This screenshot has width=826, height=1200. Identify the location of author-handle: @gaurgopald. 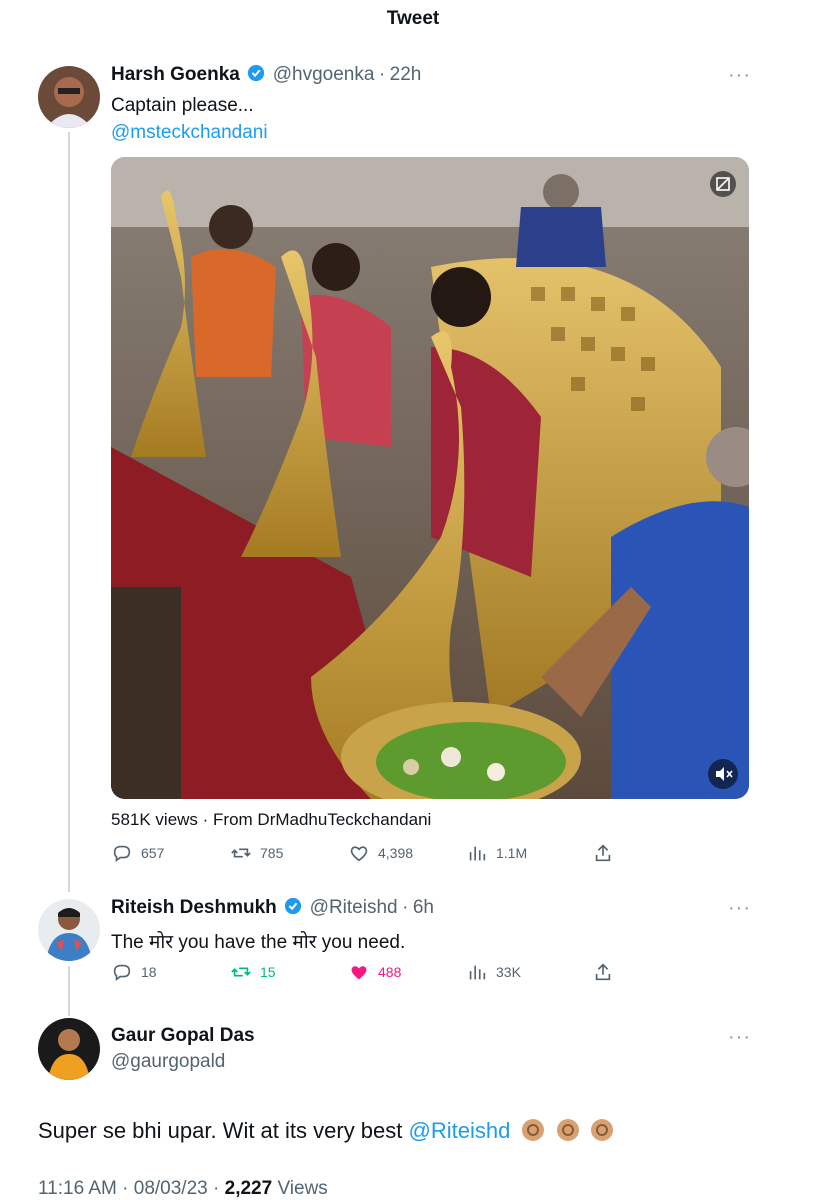
(168, 1062).